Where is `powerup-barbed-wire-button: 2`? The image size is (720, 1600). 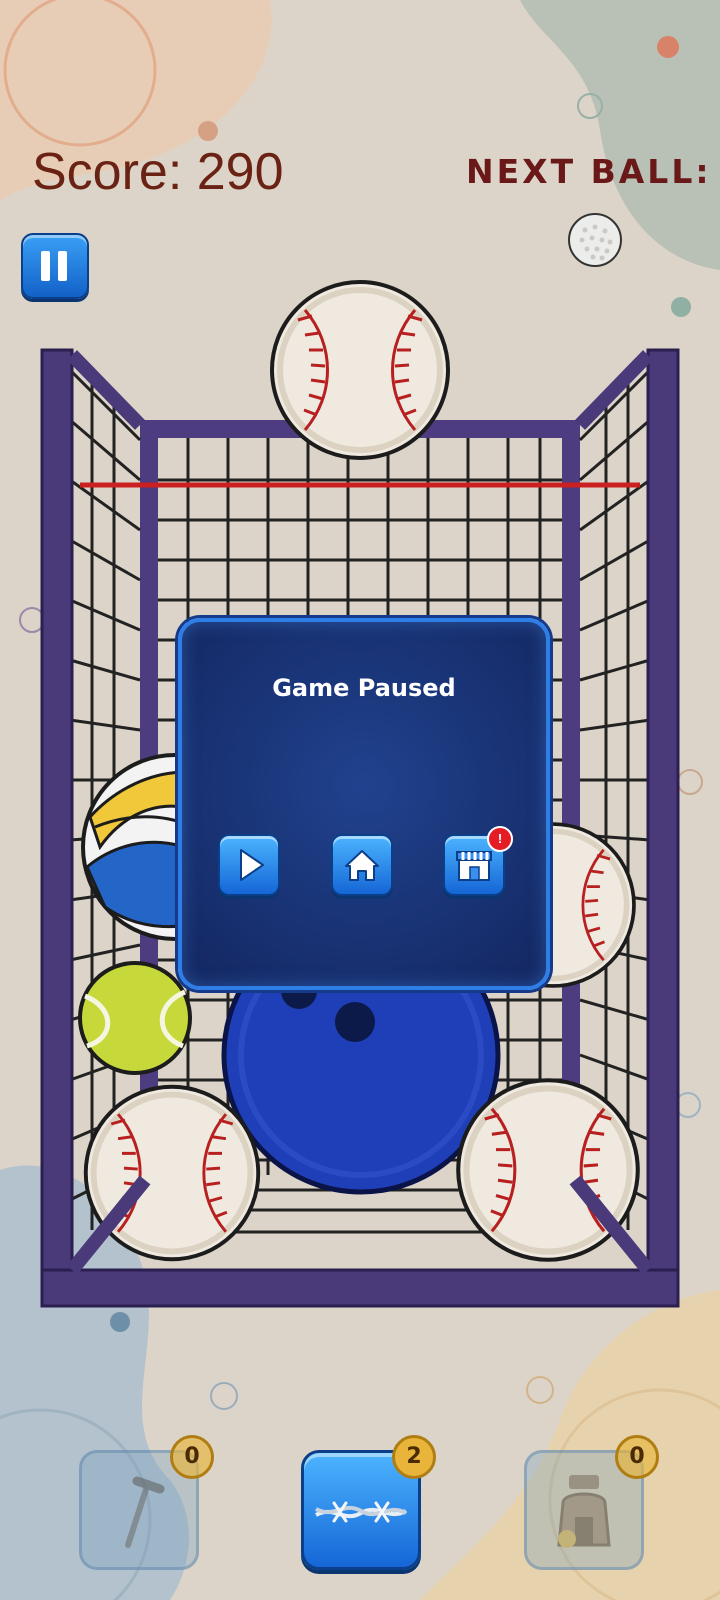 powerup-barbed-wire-button: 2 is located at coordinates (368, 1502).